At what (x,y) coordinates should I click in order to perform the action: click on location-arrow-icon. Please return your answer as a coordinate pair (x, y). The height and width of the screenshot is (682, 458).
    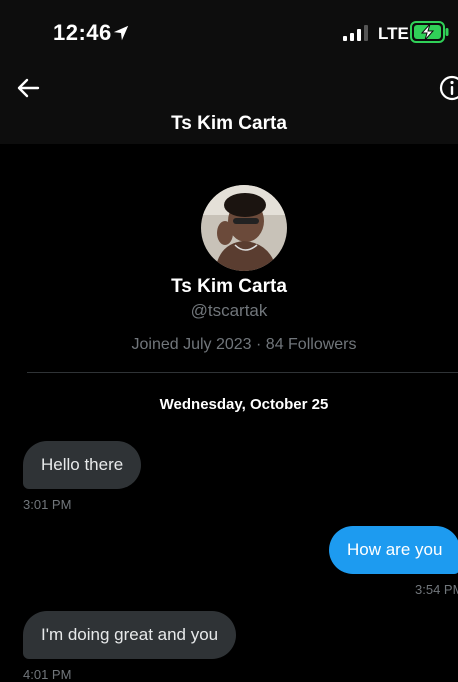
    Looking at the image, I should click on (121, 33).